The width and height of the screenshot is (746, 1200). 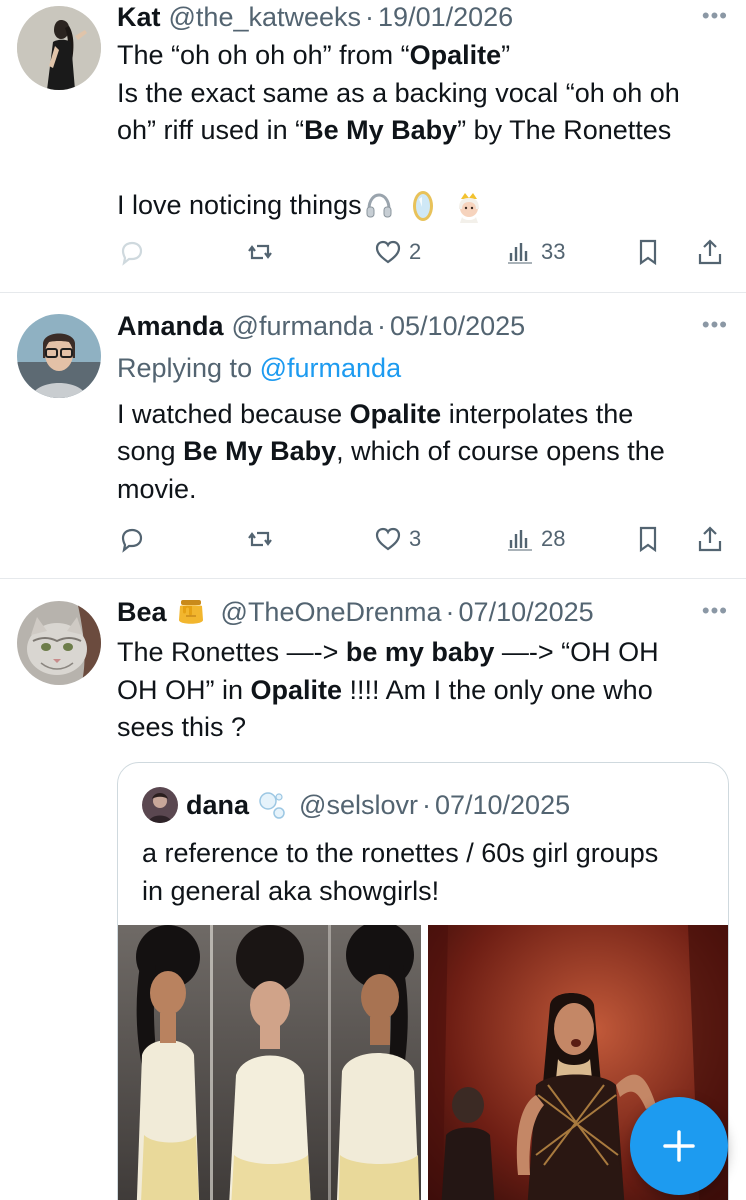 I want to click on plus-icon, so click(x=679, y=1146).